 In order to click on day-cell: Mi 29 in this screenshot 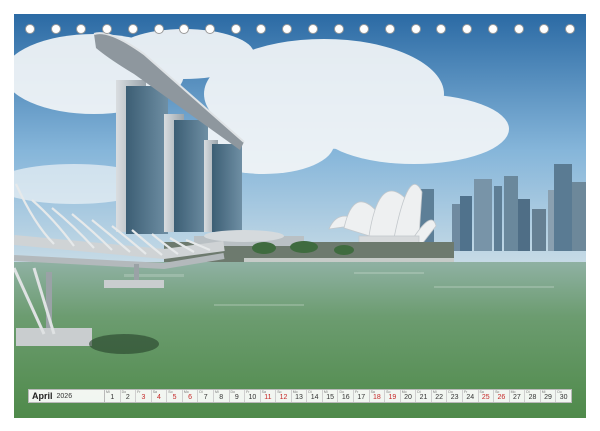, I will do `click(549, 396)`.